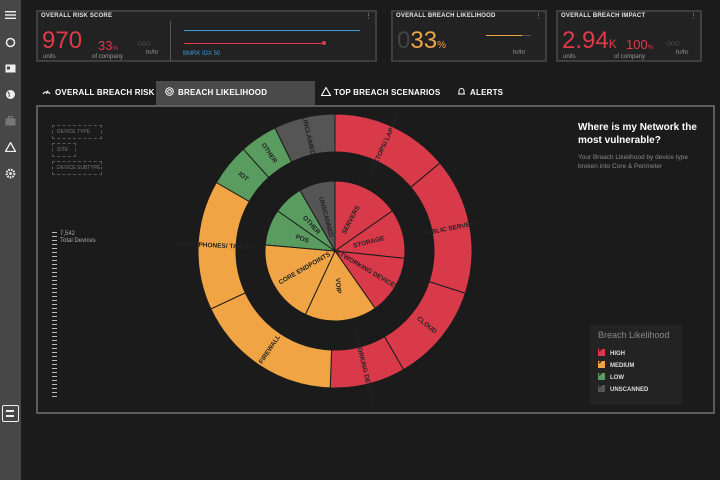  Describe the element at coordinates (96, 93) in the screenshot. I see `tab-overall-breach-risk: OVERALL BREACH RISK` at that location.